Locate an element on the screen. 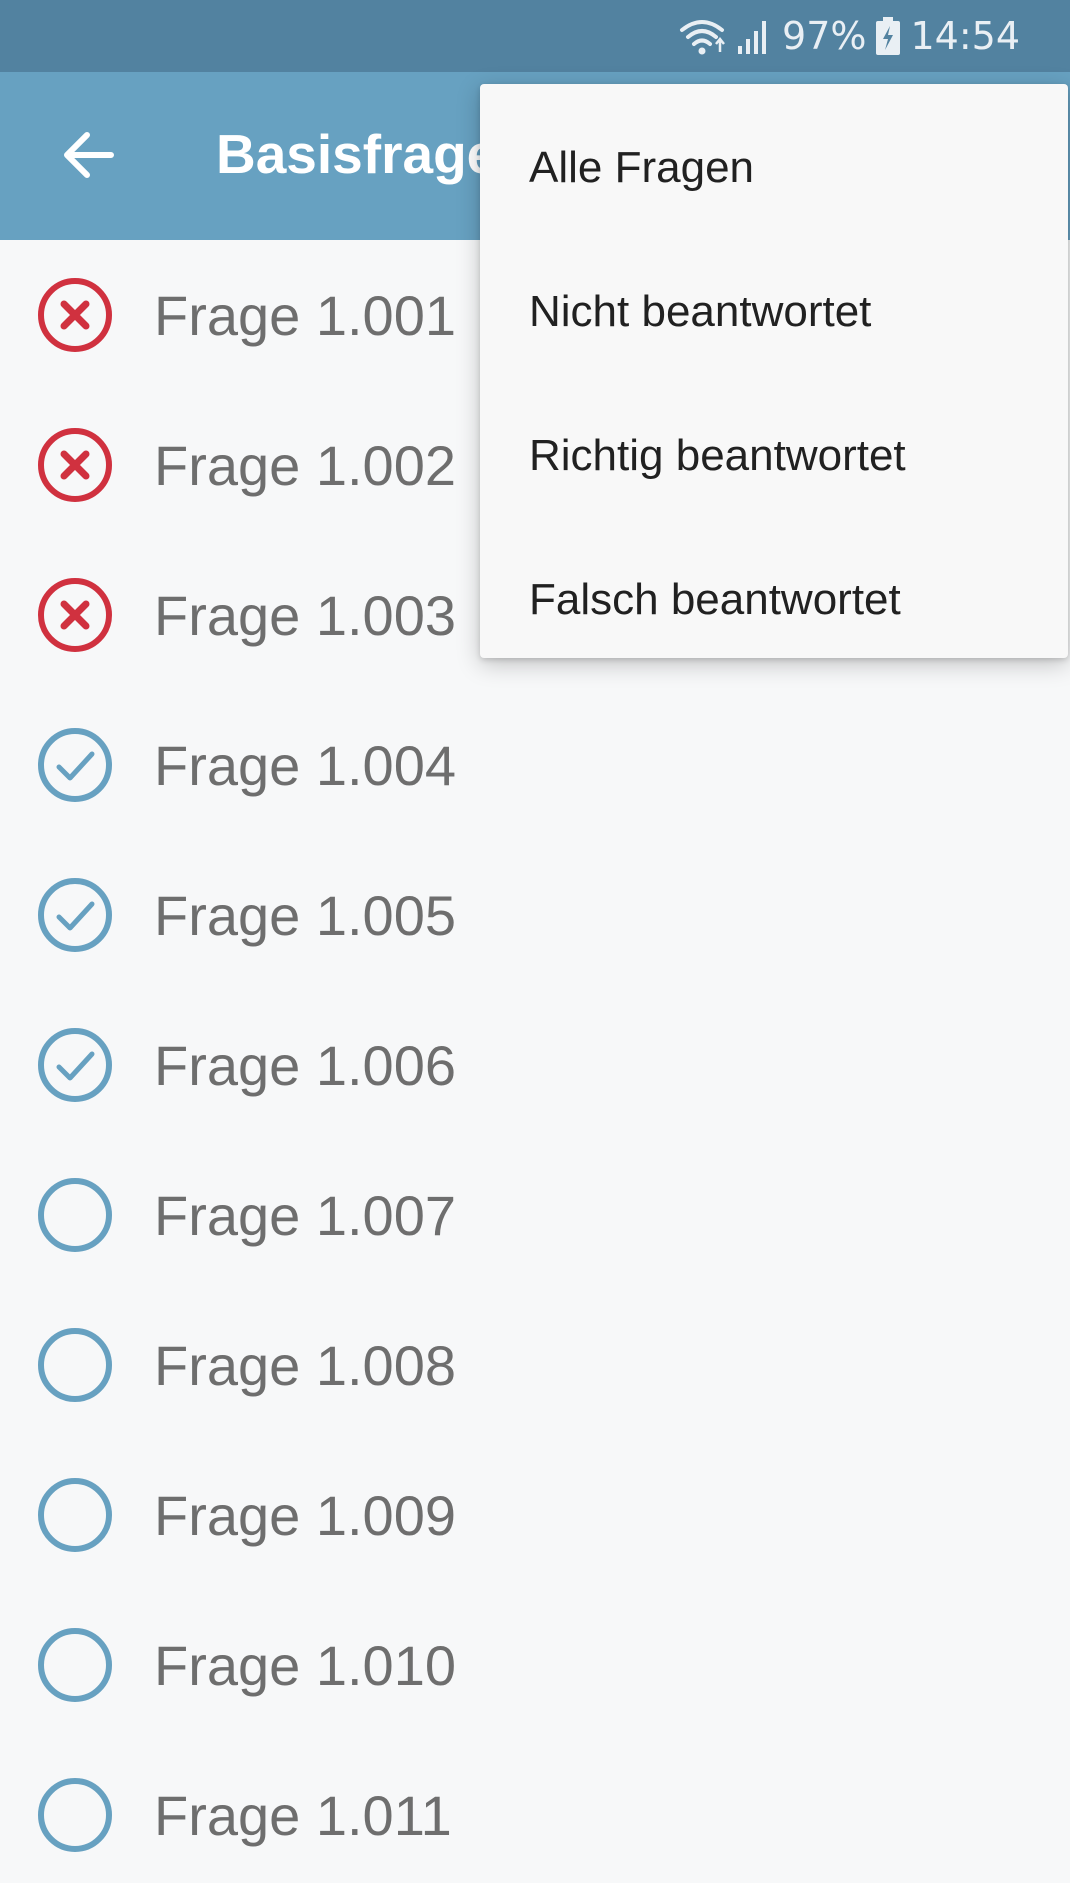 This screenshot has width=1070, height=1883. list-item: Frage 1.011 is located at coordinates (535, 1811).